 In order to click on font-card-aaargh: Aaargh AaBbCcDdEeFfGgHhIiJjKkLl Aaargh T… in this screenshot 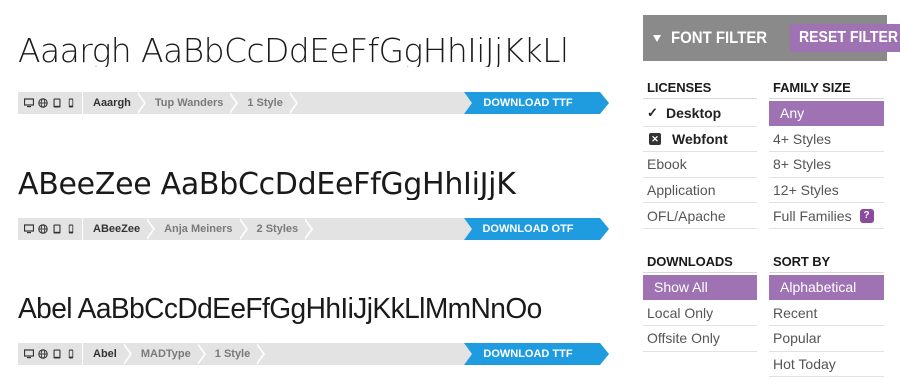, I will do `click(313, 74)`.